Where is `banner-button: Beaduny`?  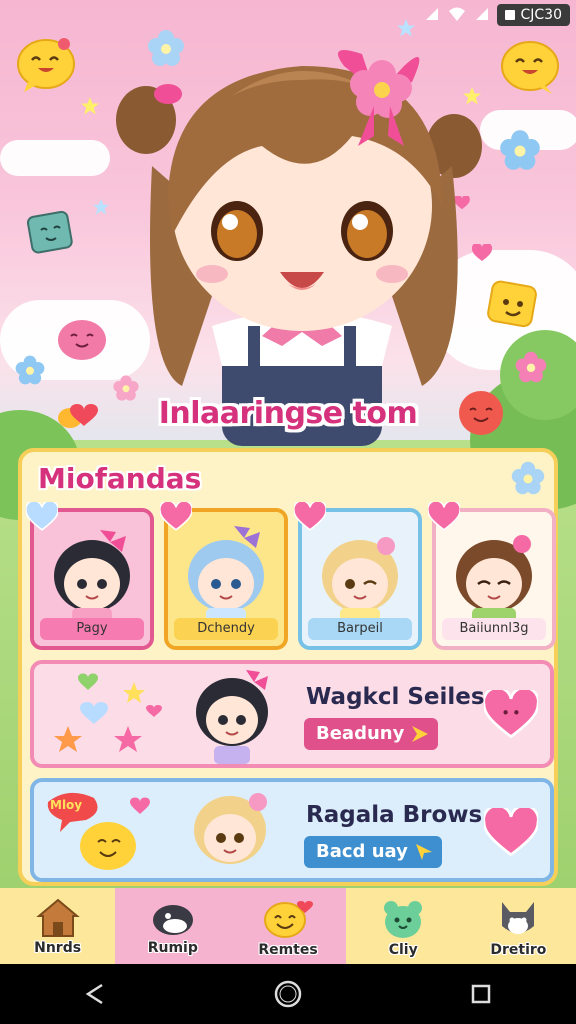
banner-button: Beaduny is located at coordinates (371, 734).